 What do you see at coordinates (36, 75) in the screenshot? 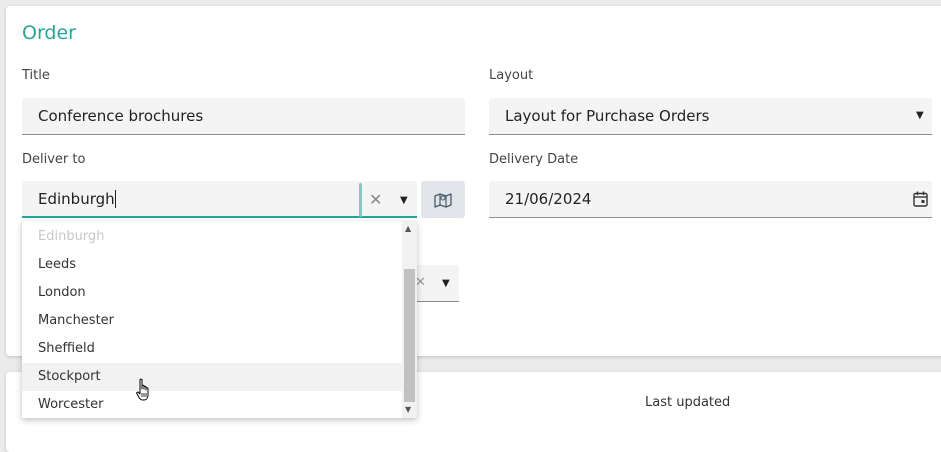
I see `title-label: Title` at bounding box center [36, 75].